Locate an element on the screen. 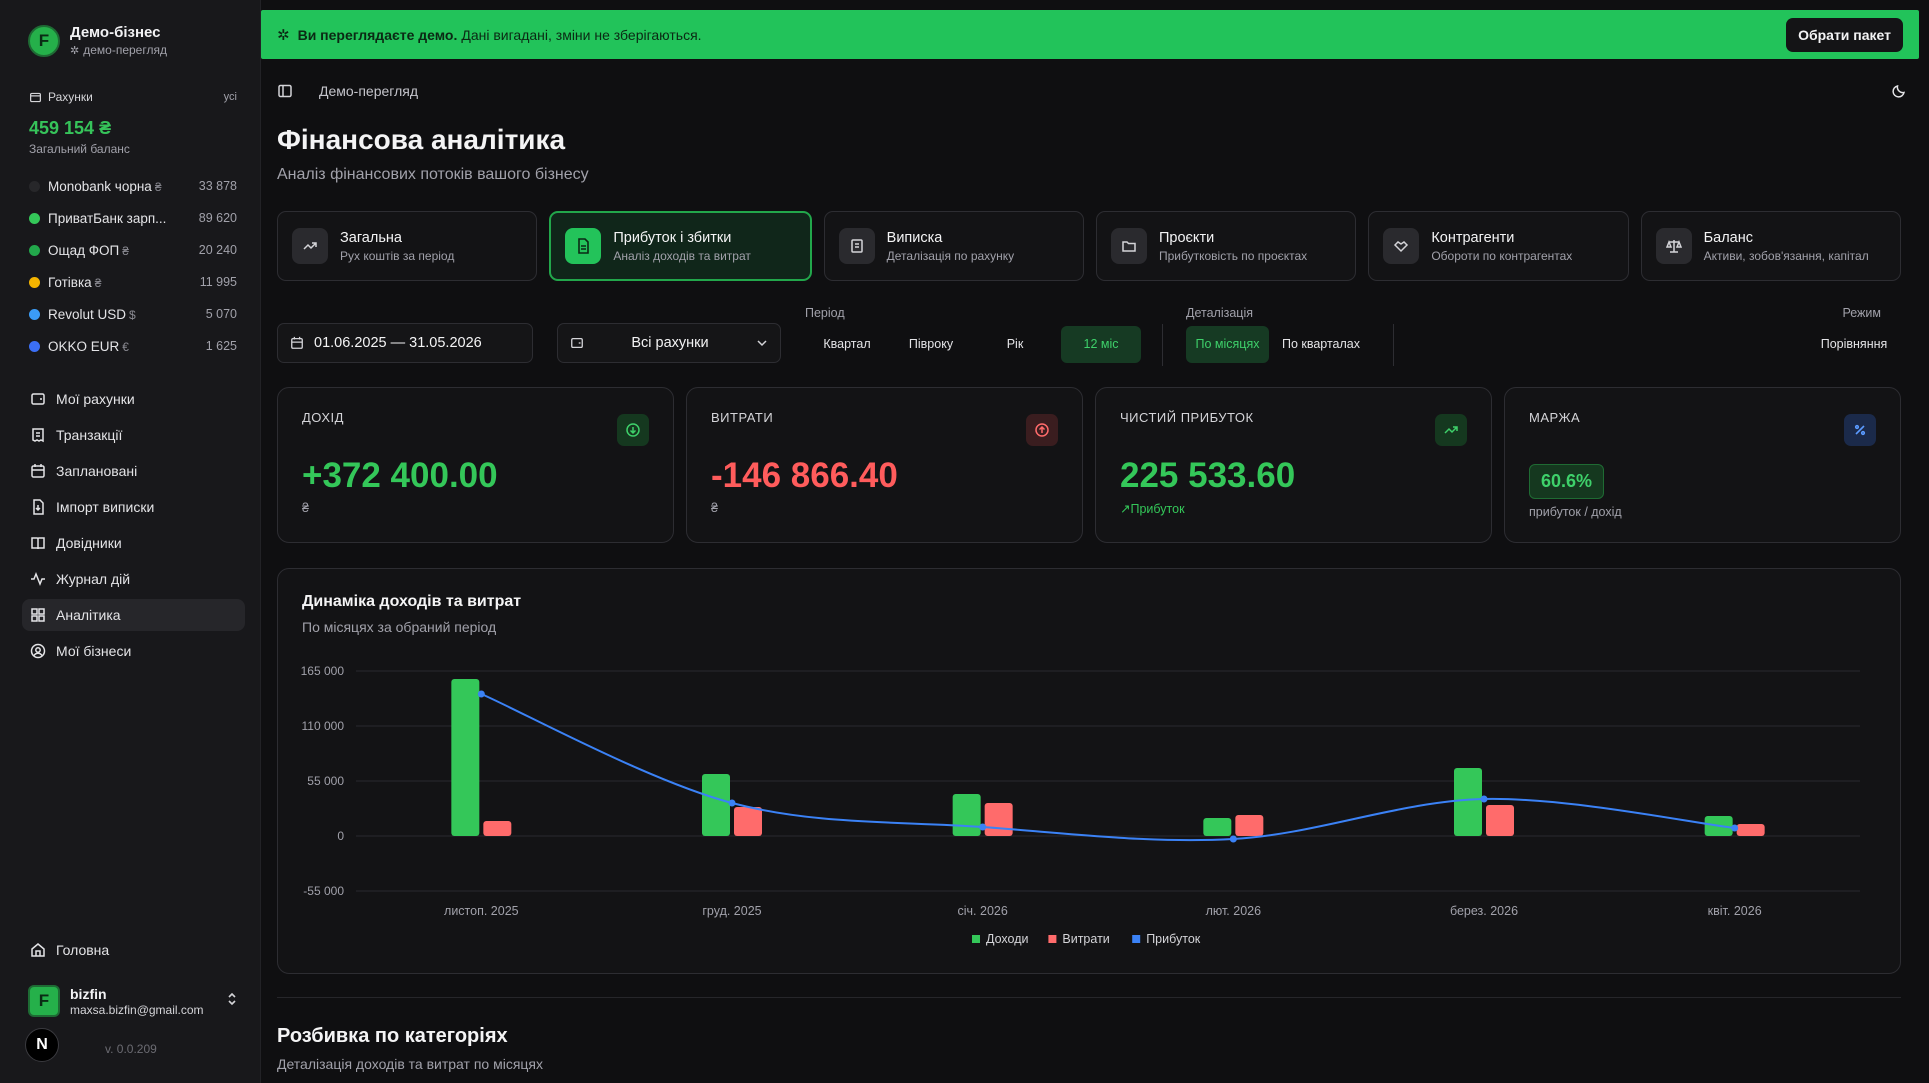  mode-option: Порівняння is located at coordinates (1854, 344).